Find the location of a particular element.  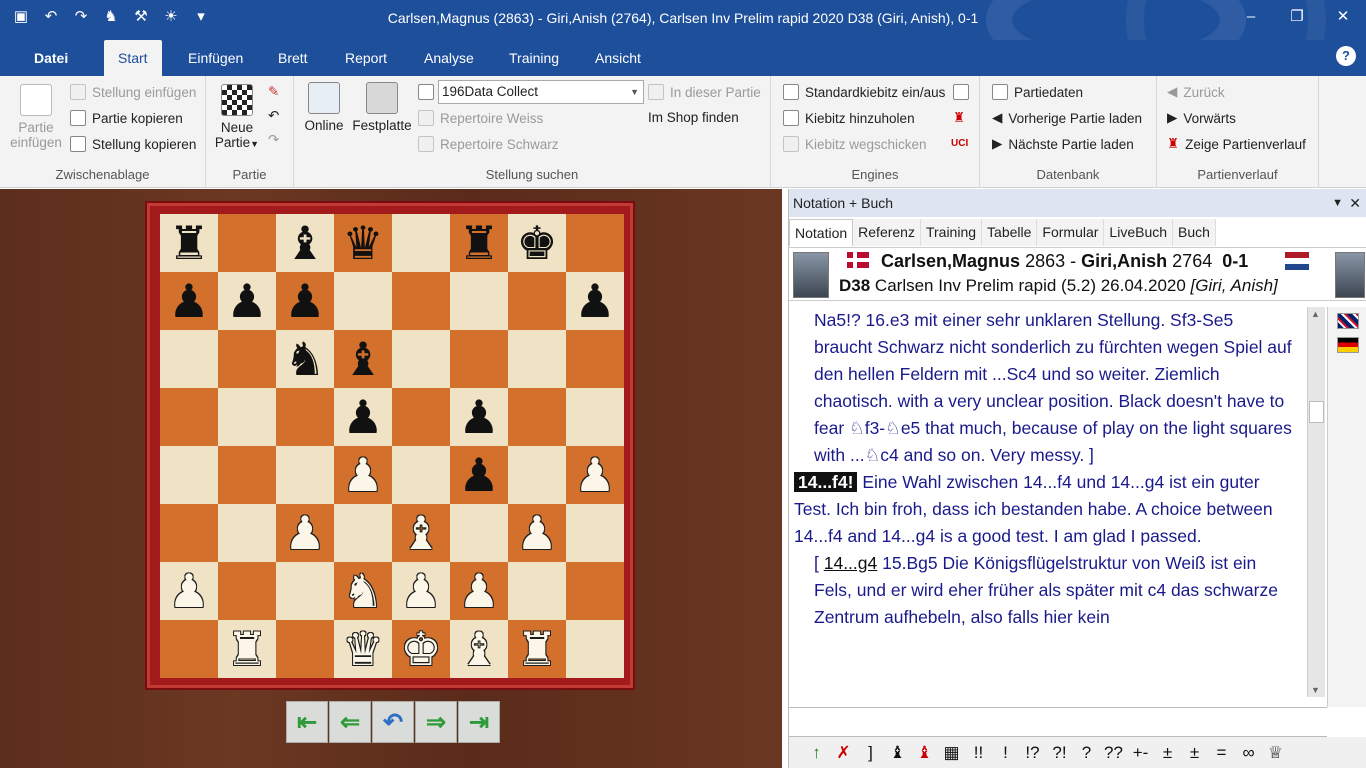

copy-position-button: Stellung kopieren is located at coordinates (133, 144).